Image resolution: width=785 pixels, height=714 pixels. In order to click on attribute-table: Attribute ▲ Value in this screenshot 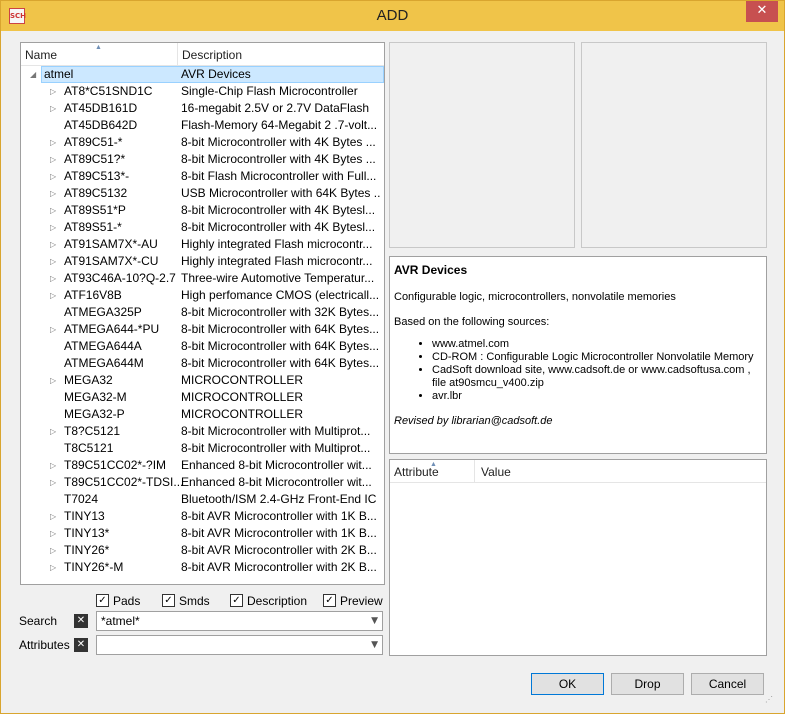, I will do `click(578, 557)`.